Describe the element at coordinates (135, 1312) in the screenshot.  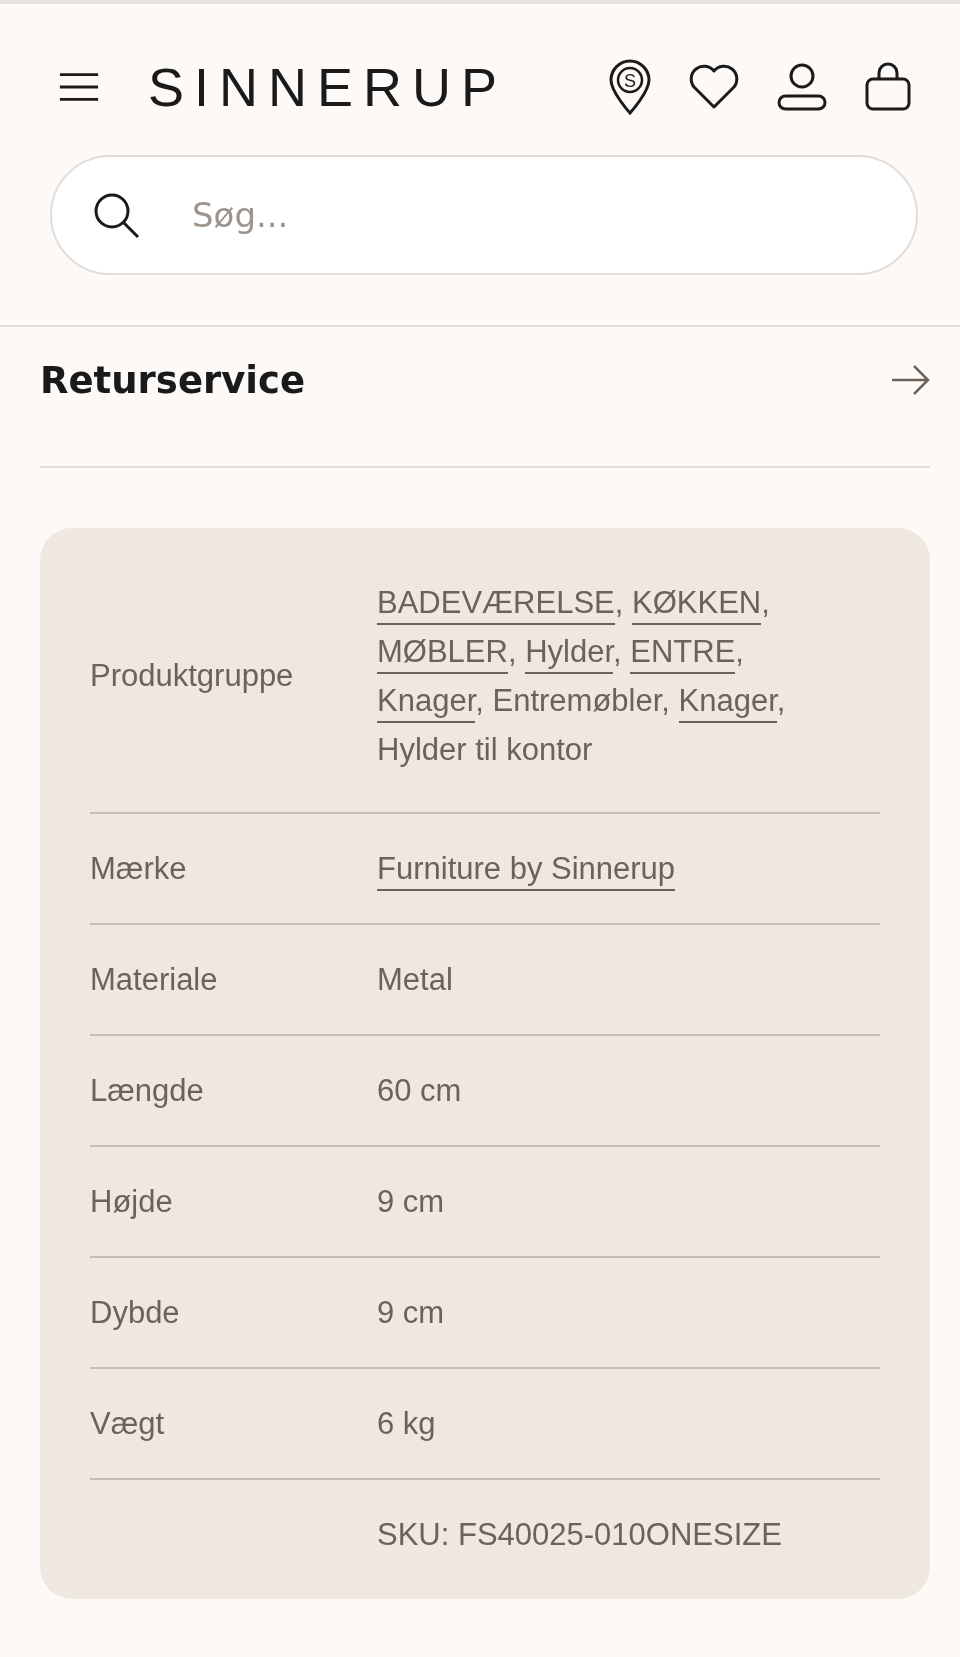
I see `spec-label: Dybde` at that location.